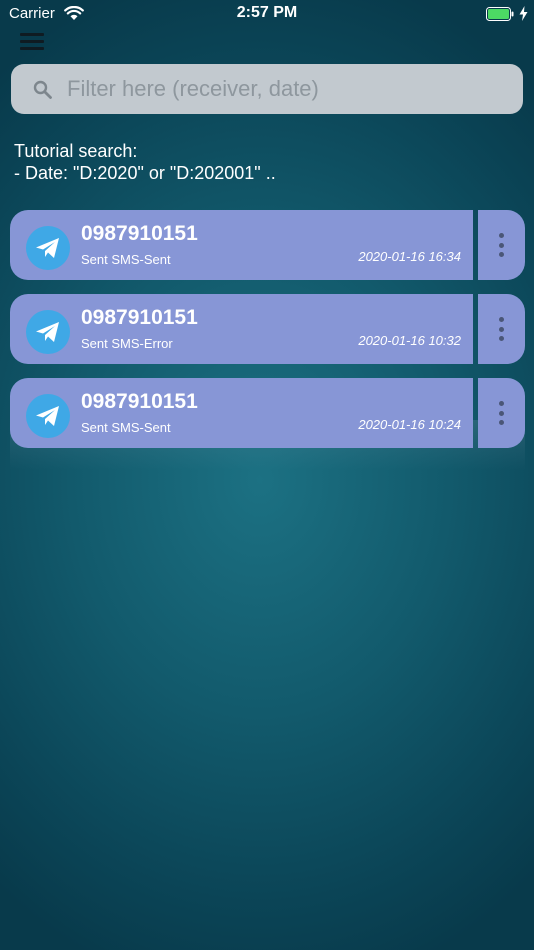 This screenshot has height=950, width=534. Describe the element at coordinates (409, 340) in the screenshot. I see `message-date: 2020-01-16 10:32` at that location.